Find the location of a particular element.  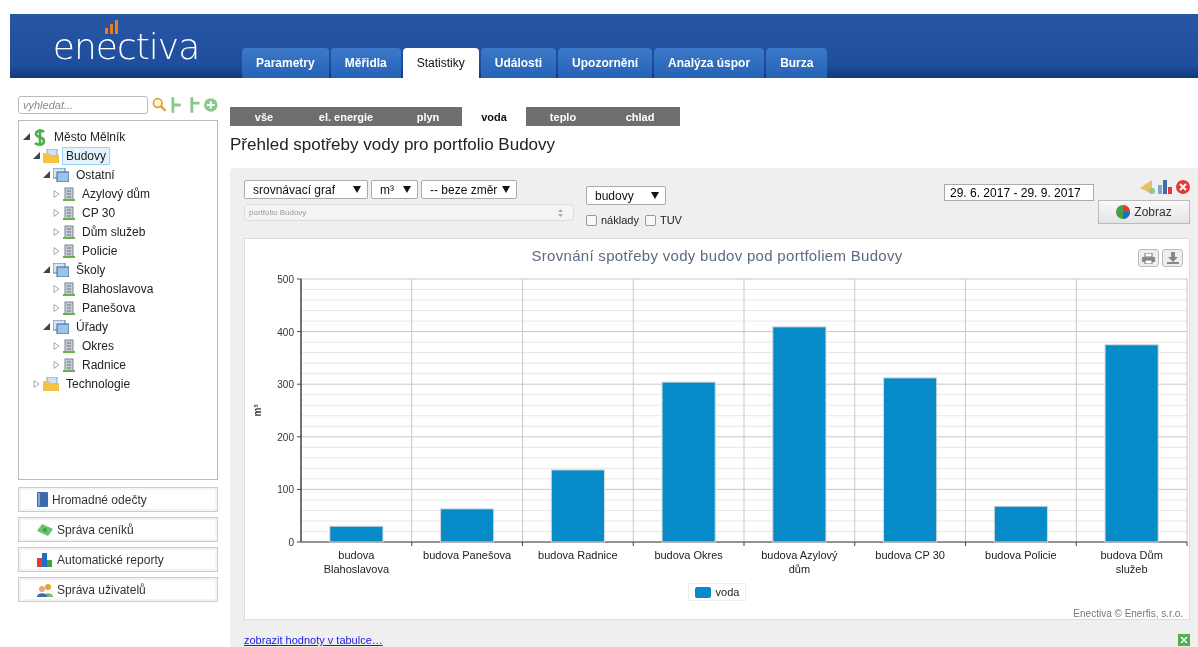

download-button is located at coordinates (1172, 258).